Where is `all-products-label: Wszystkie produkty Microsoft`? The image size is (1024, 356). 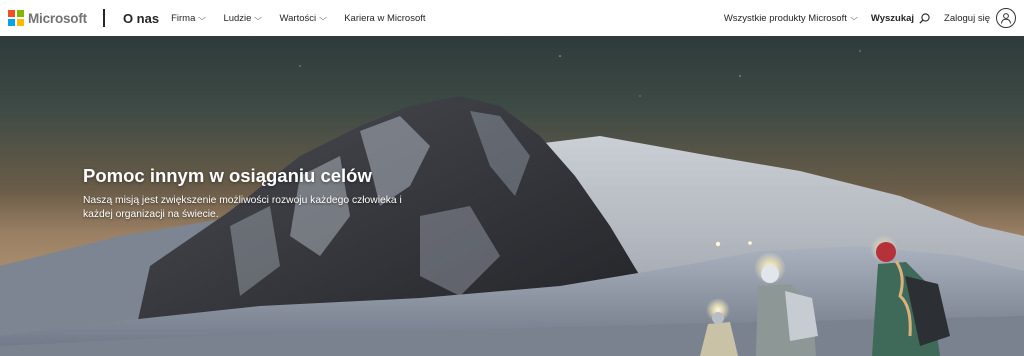
all-products-label: Wszystkie produkty Microsoft is located at coordinates (785, 18).